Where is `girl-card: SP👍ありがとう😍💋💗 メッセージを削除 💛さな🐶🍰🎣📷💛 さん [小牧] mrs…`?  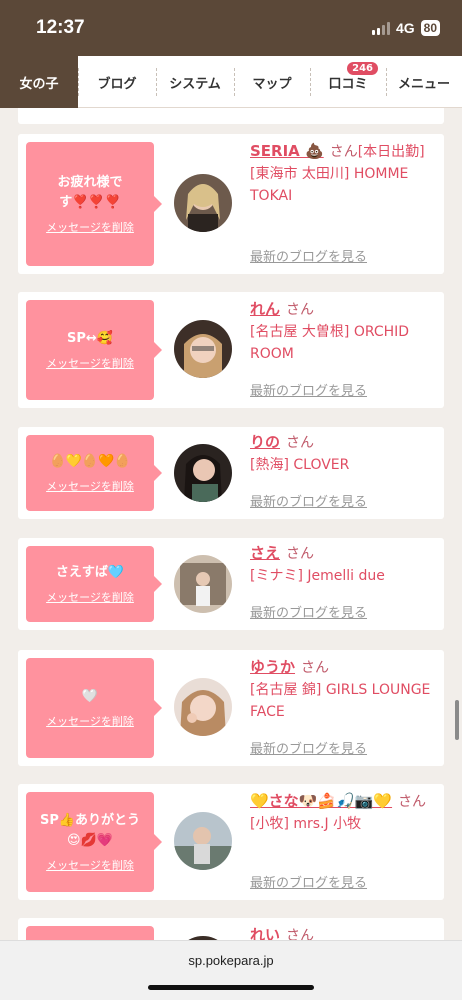
girl-card: SP👍ありがとう😍💋💗 メッセージを削除 💛さな🐶🍰🎣📷💛 さん [小牧] mrs… is located at coordinates (231, 842).